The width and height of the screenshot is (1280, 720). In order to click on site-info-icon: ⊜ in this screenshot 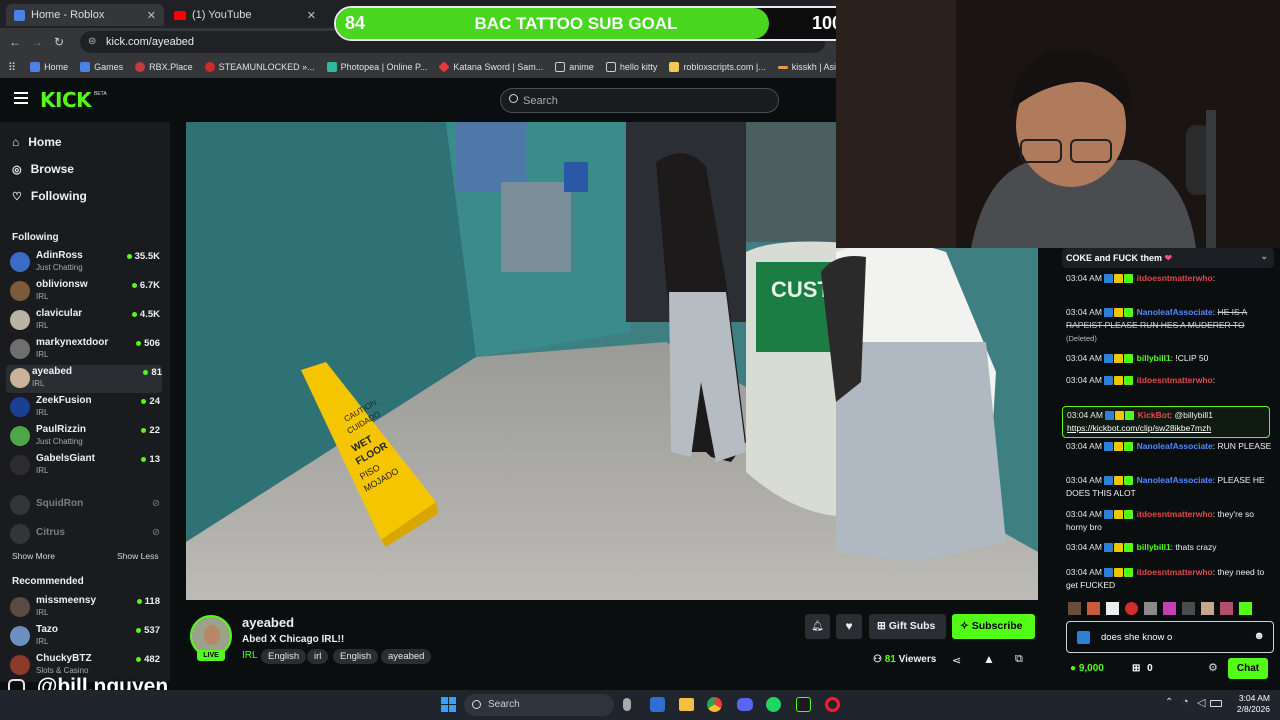, I will do `click(92, 41)`.